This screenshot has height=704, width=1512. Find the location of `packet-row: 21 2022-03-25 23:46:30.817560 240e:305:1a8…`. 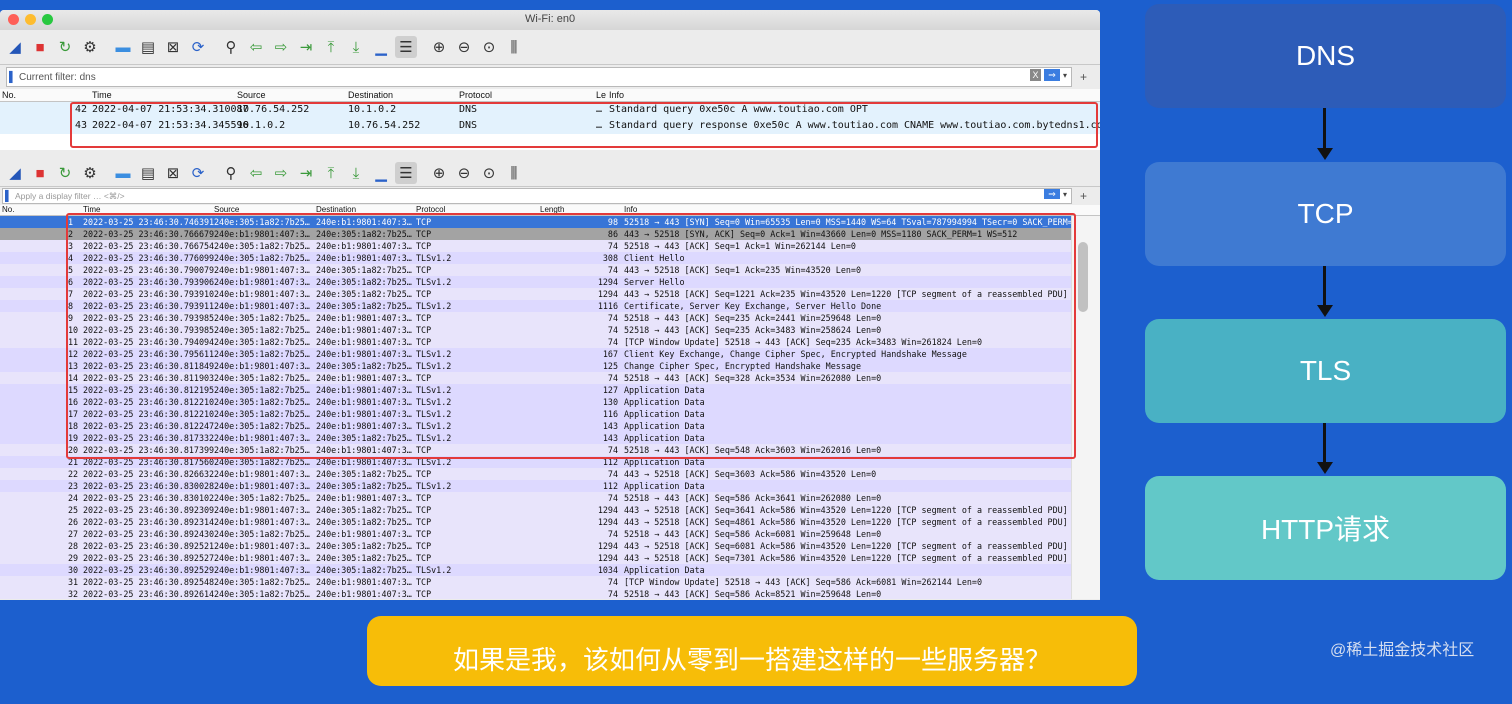

packet-row: 21 2022-03-25 23:46:30.817560 240e:305:1a8… is located at coordinates (550, 462).